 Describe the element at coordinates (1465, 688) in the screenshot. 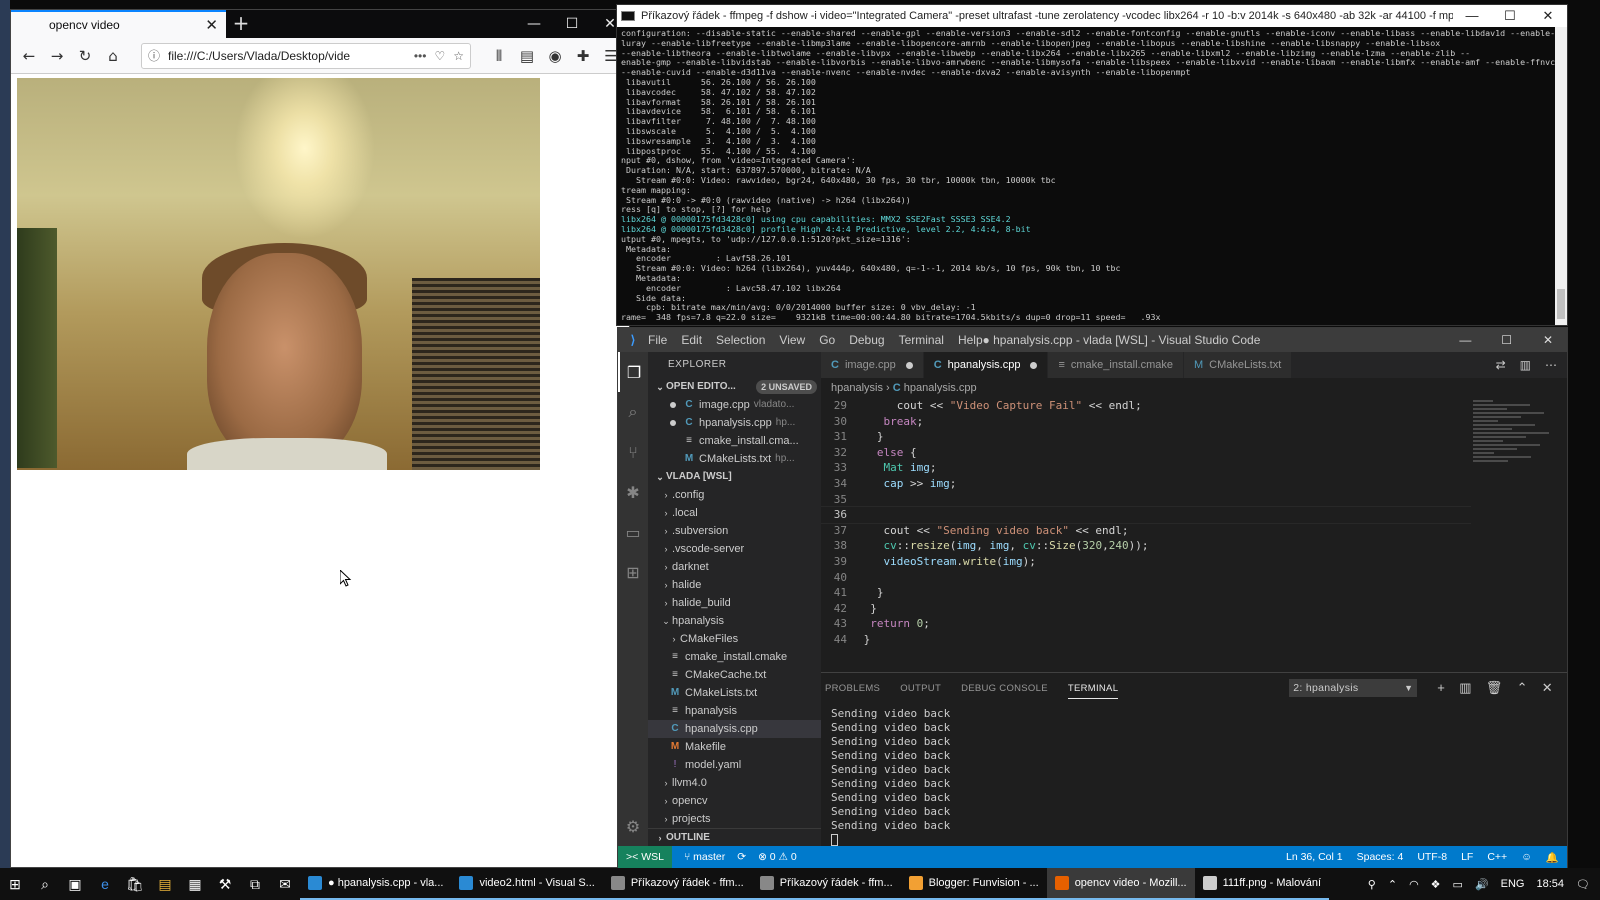

I see `split-terminal-icon: ▥` at that location.